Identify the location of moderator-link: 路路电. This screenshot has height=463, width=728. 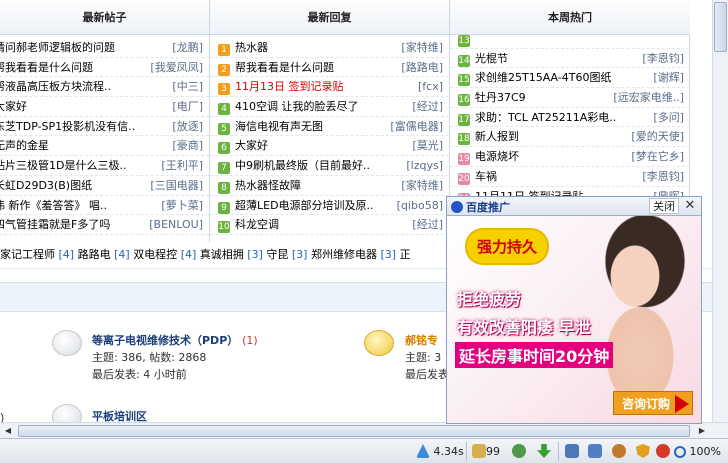
(94, 254).